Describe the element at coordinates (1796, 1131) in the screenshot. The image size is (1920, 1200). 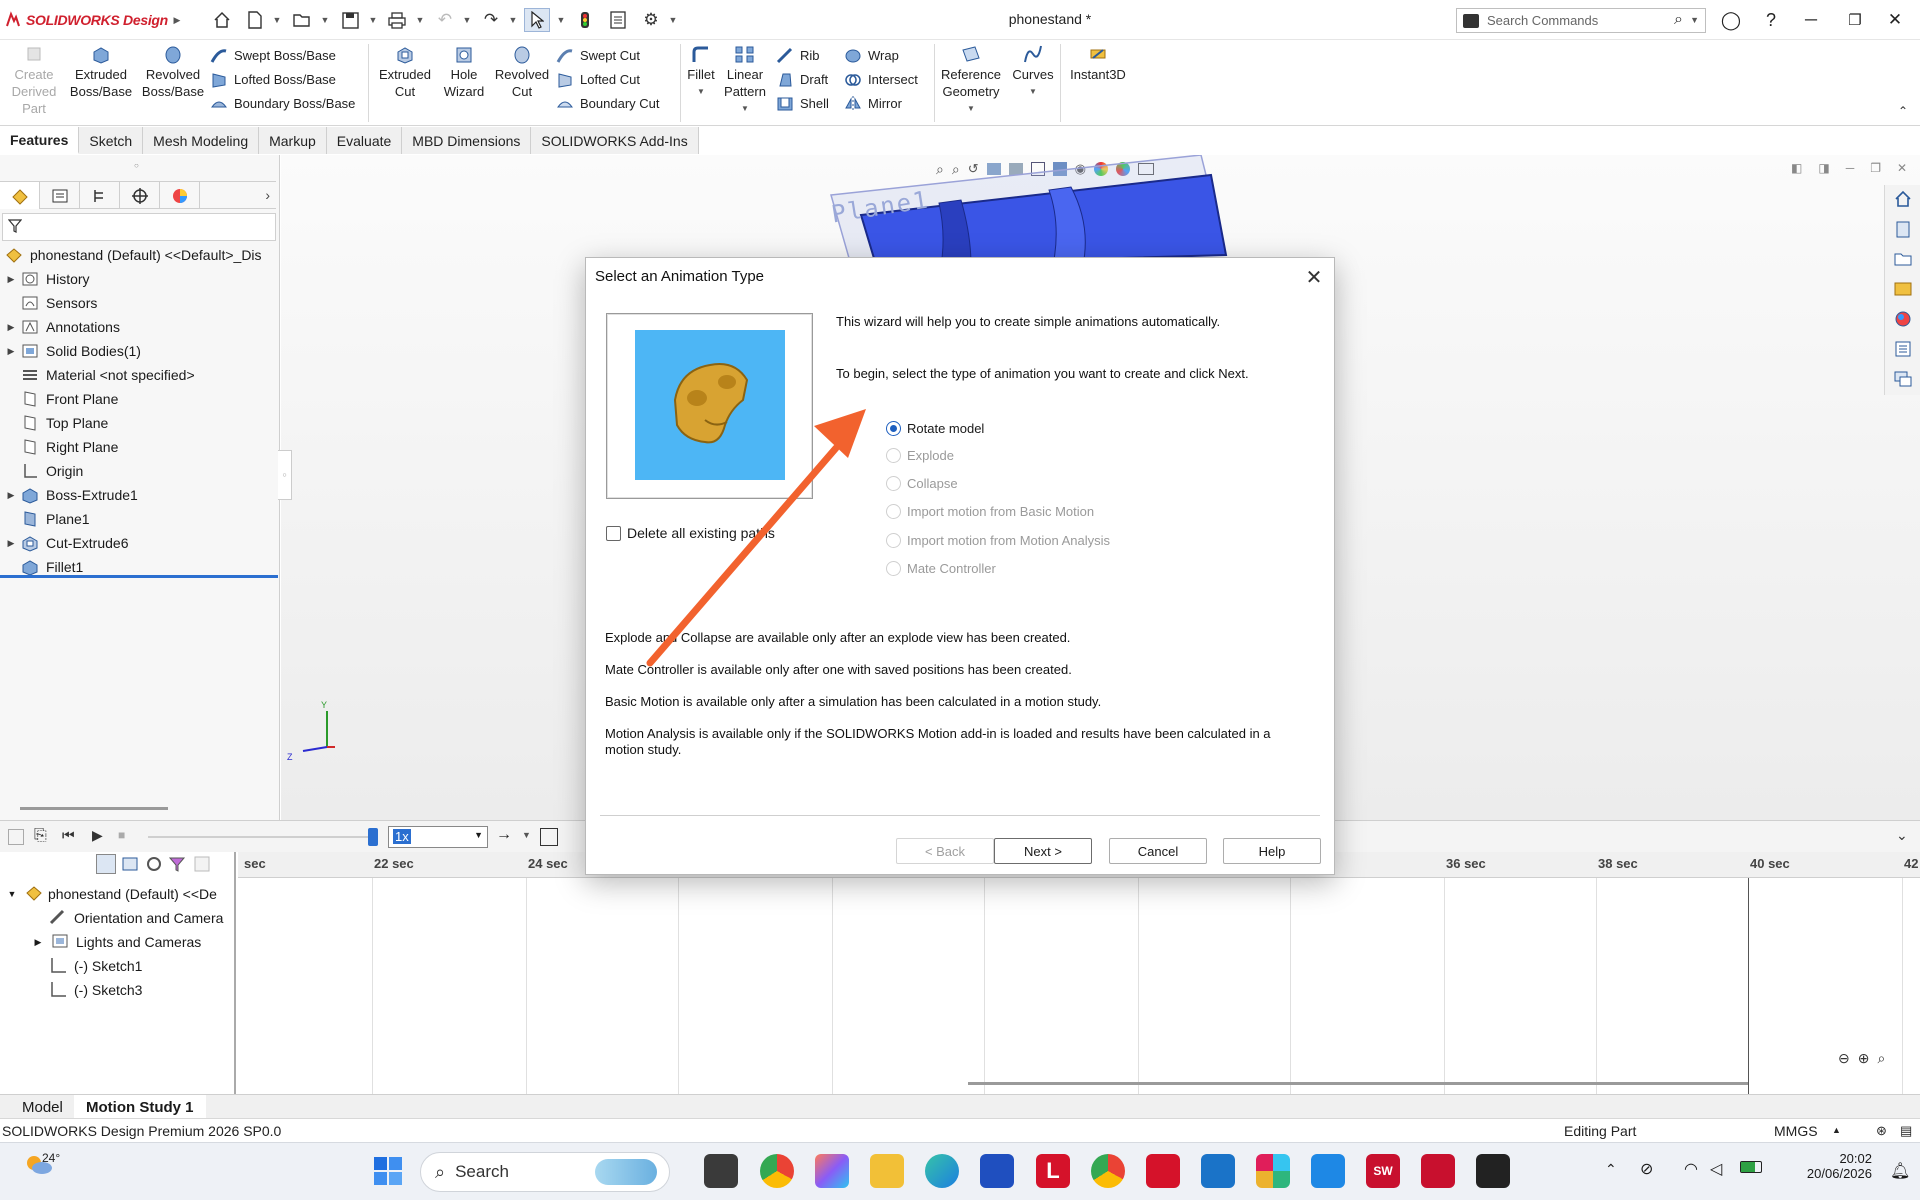
I see `unit-system: MMGS` at that location.